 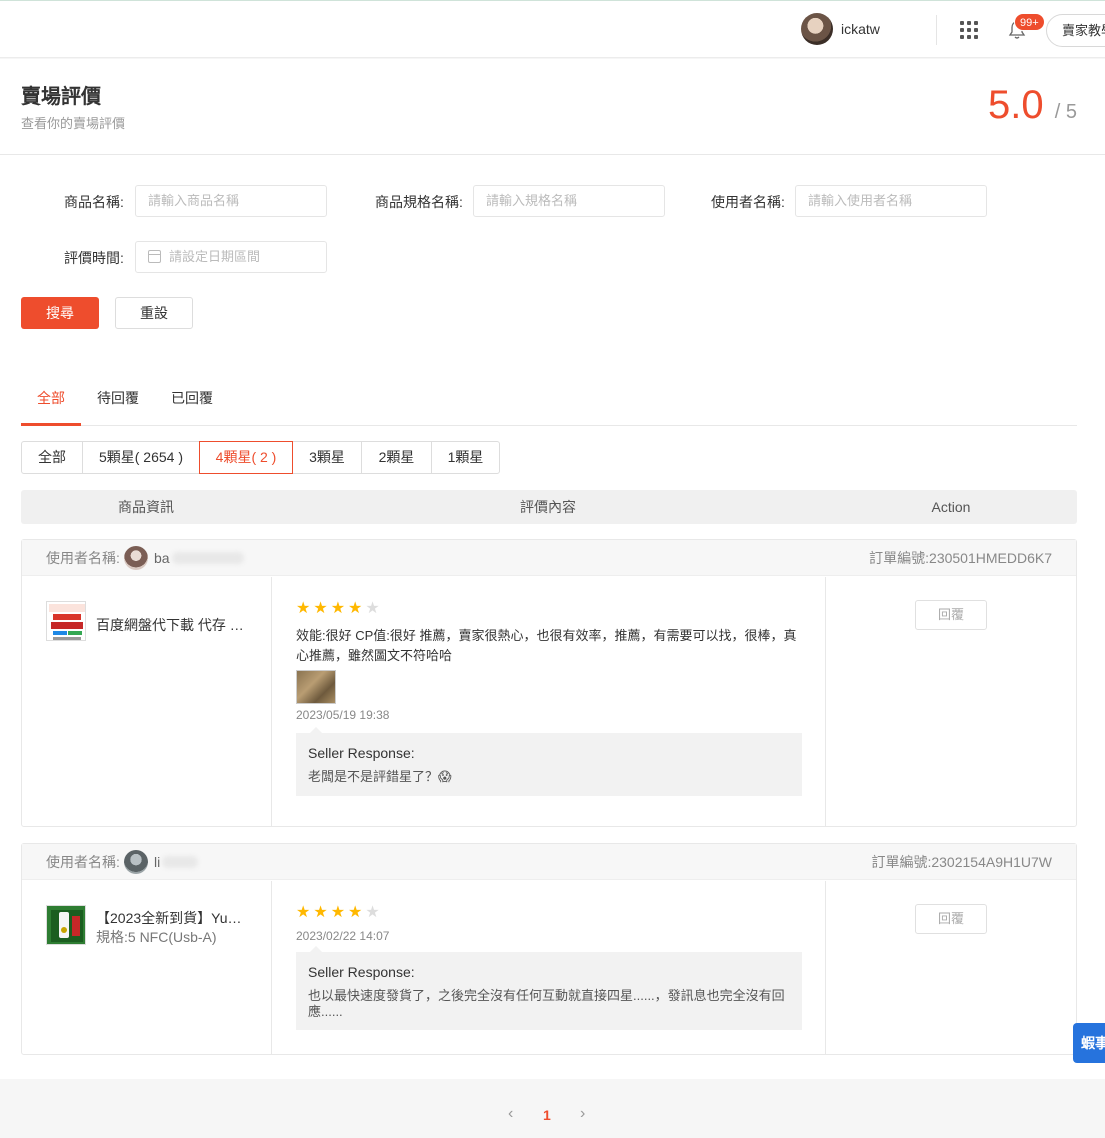 I want to click on tab-replied: 已回覆, so click(x=192, y=407).